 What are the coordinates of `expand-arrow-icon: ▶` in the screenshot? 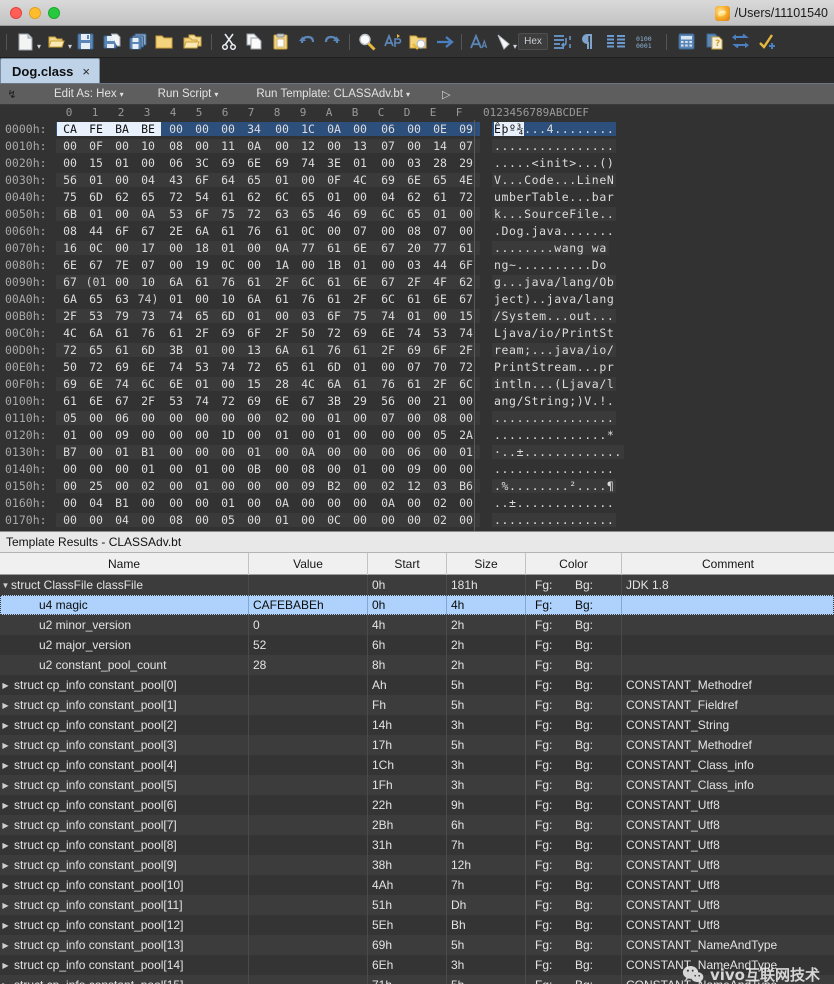 It's located at (5, 685).